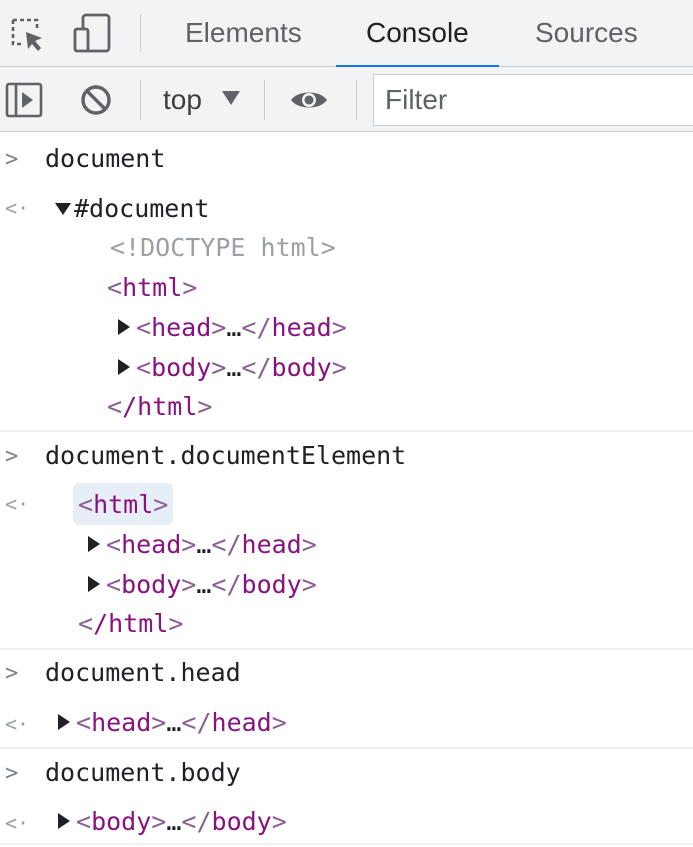 The width and height of the screenshot is (693, 847). Describe the element at coordinates (142, 208) in the screenshot. I see `document-node-label: #document` at that location.